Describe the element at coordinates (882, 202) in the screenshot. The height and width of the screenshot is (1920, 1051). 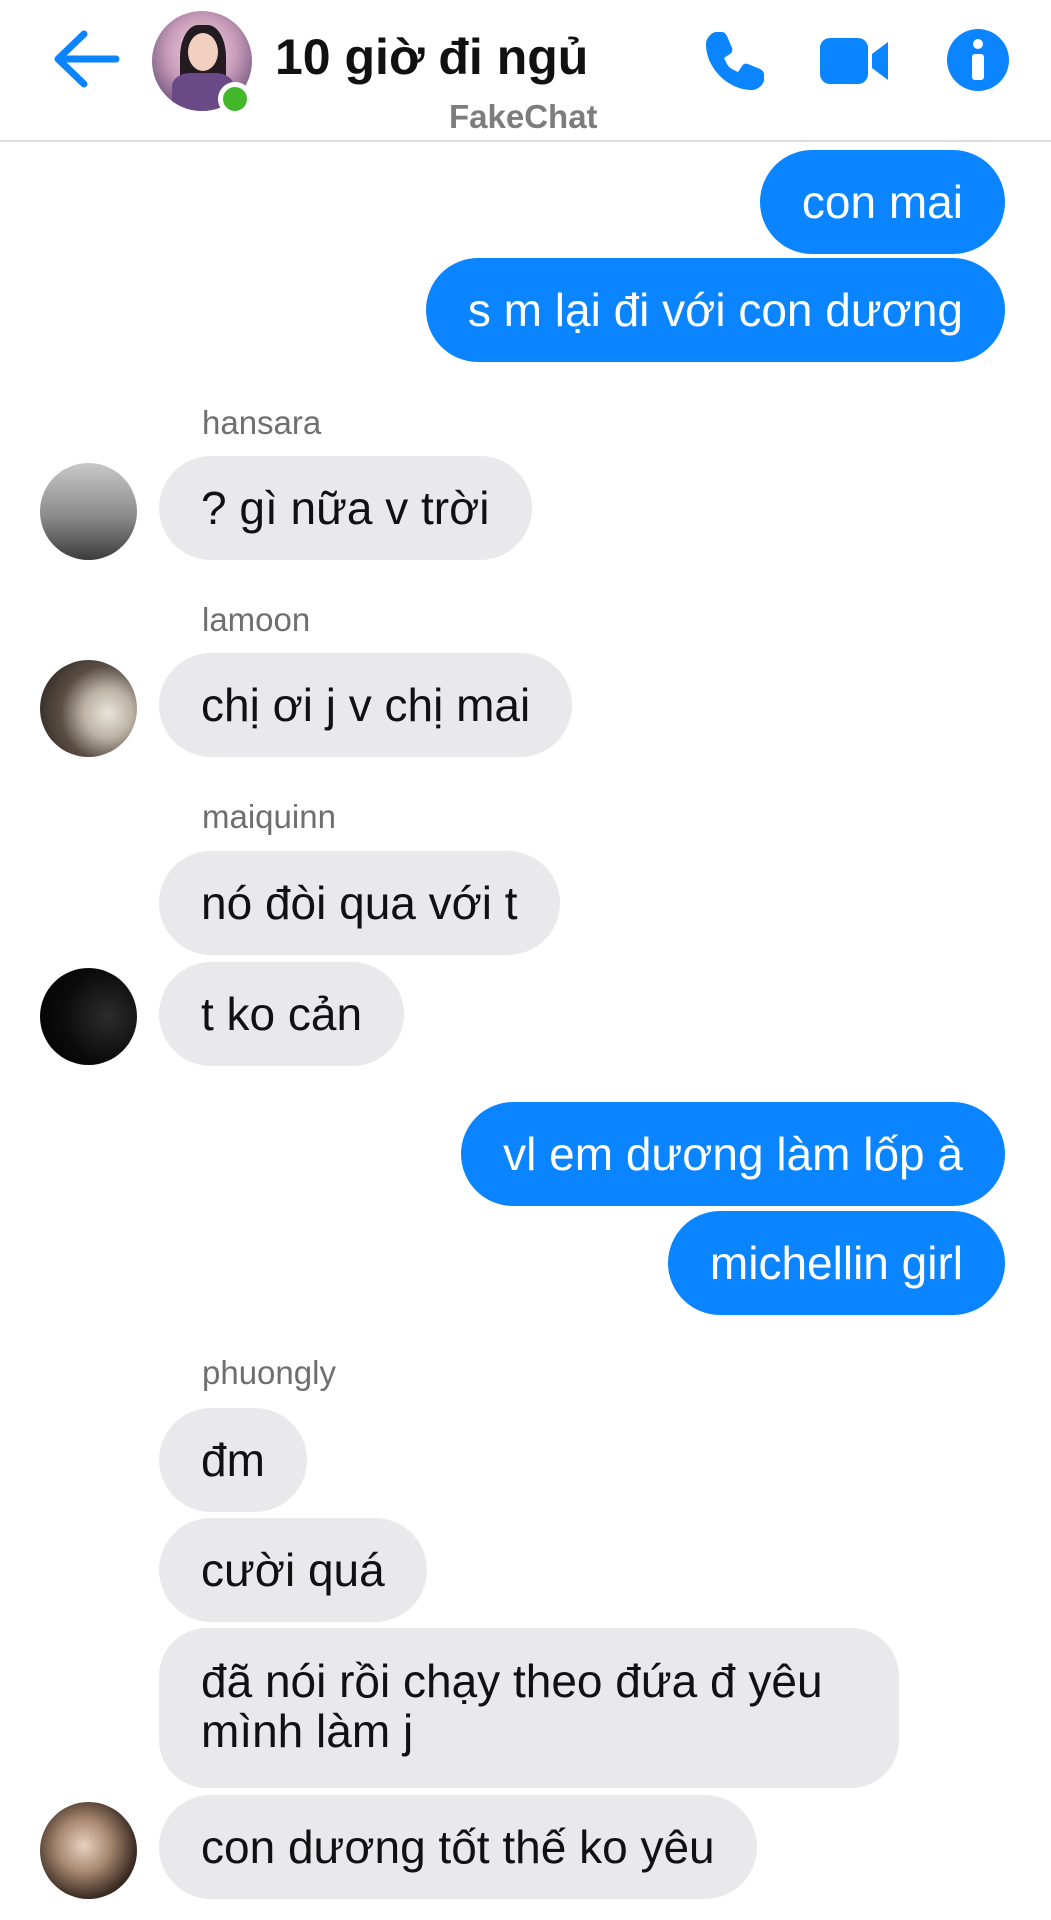
I see `outgoing-message: con mai` at that location.